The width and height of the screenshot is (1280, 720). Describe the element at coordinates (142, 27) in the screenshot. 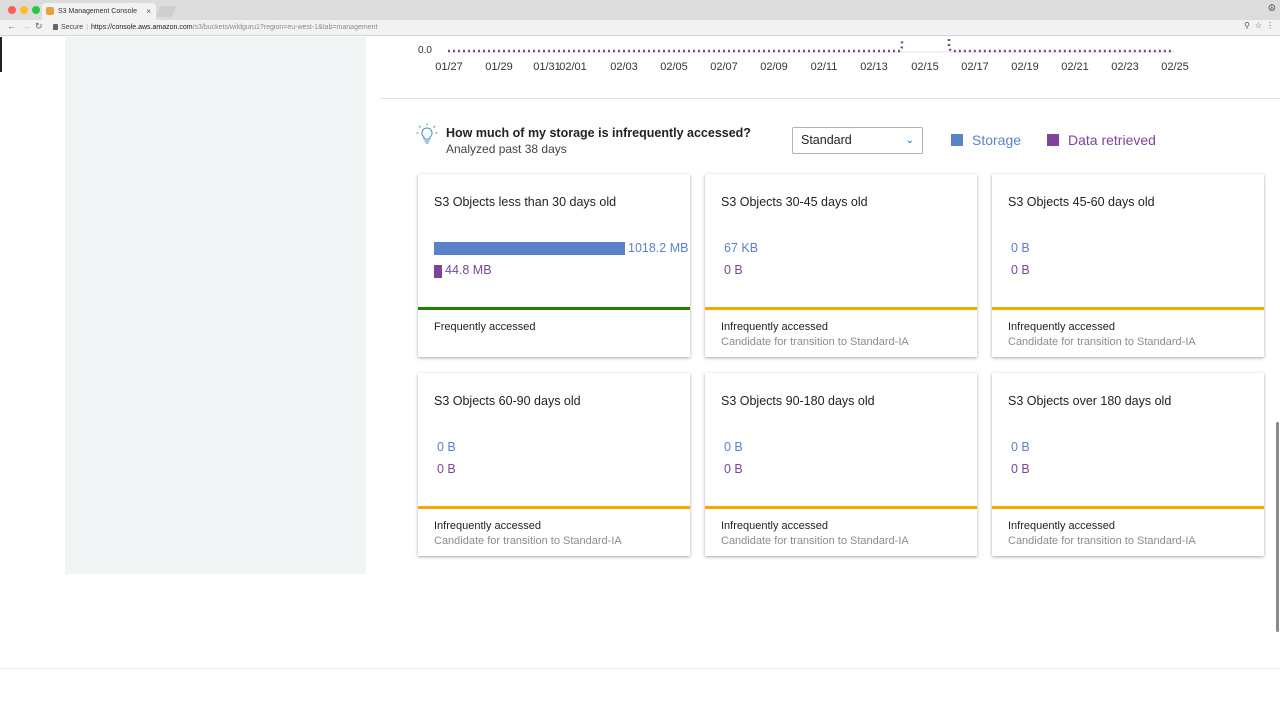

I see `url-host: https://console.aws.amazon.com` at that location.